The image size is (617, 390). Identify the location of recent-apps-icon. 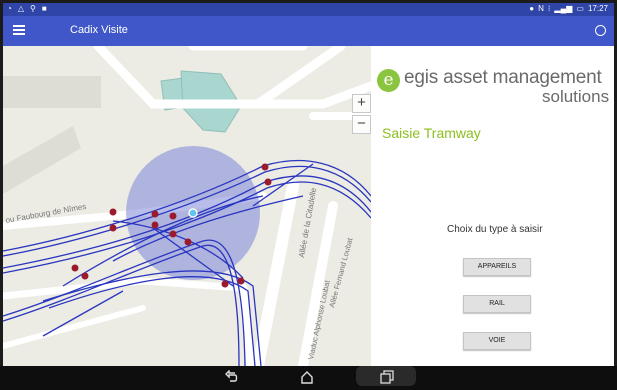
(387, 377).